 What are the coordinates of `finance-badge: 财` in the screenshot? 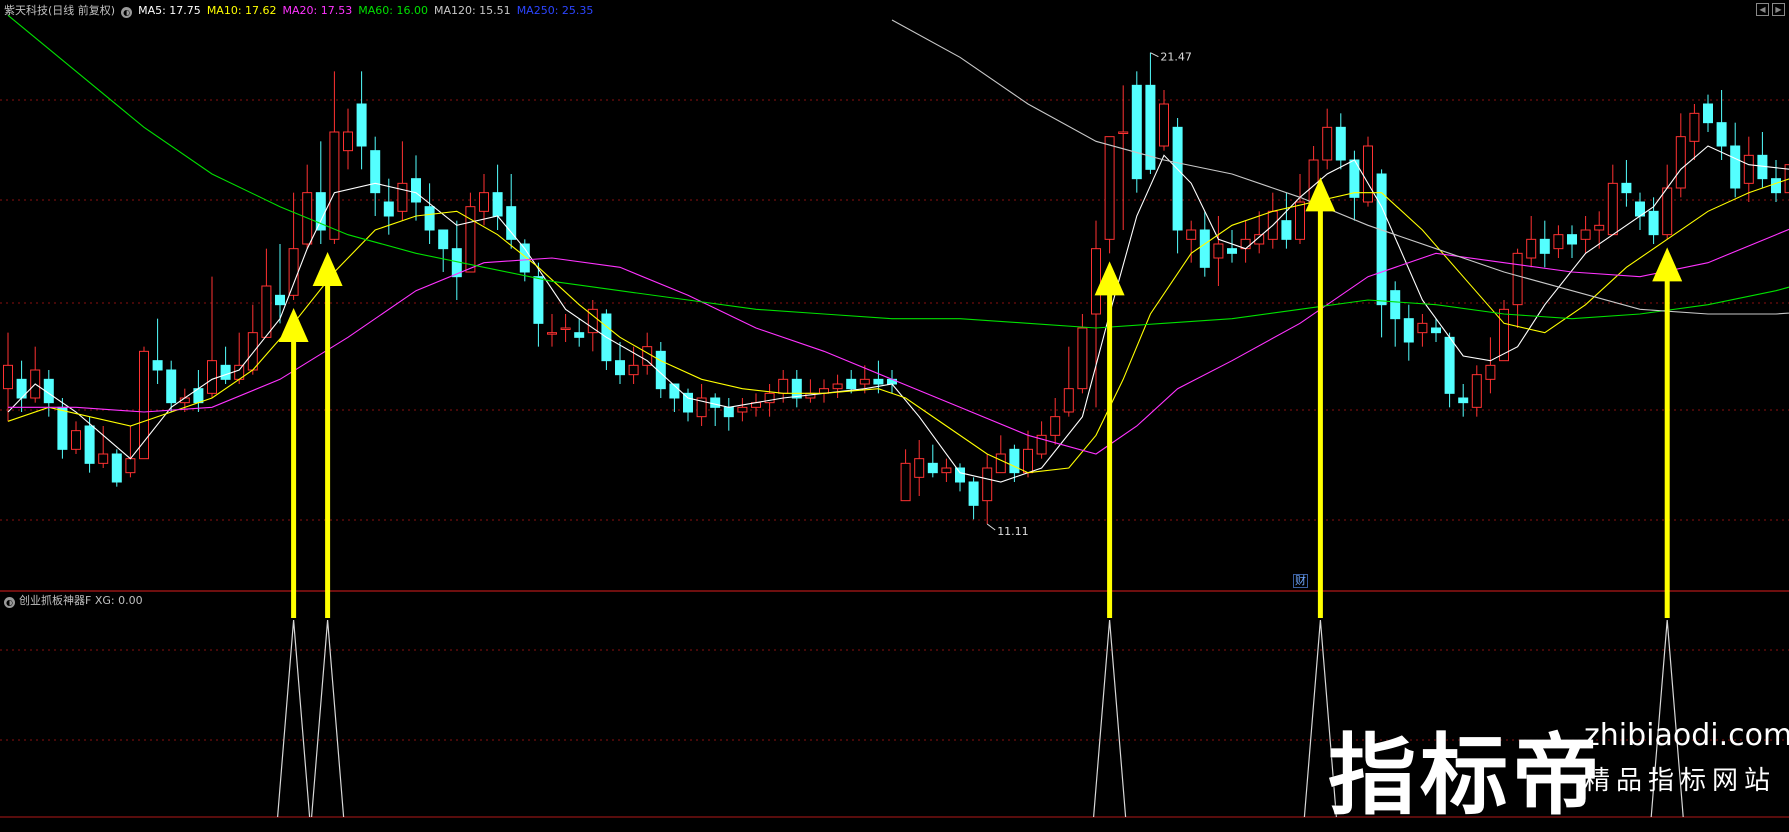 It's located at (1300, 581).